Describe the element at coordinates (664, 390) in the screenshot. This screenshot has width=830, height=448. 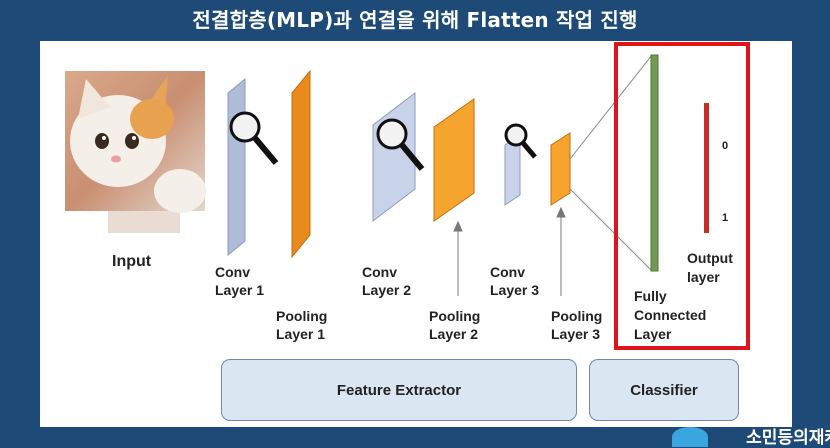
I see `classifier-box: Classifier` at that location.